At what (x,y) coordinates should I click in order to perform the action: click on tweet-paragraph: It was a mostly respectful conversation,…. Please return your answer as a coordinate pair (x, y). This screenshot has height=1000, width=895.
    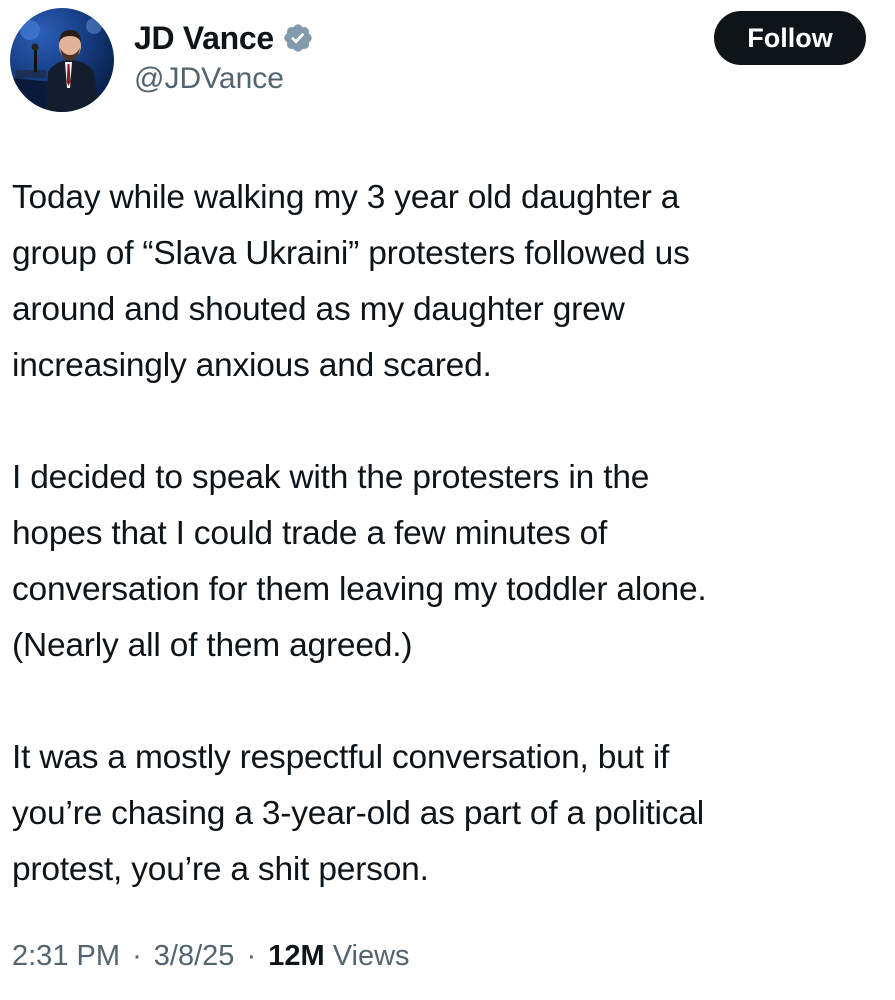
    Looking at the image, I should click on (358, 813).